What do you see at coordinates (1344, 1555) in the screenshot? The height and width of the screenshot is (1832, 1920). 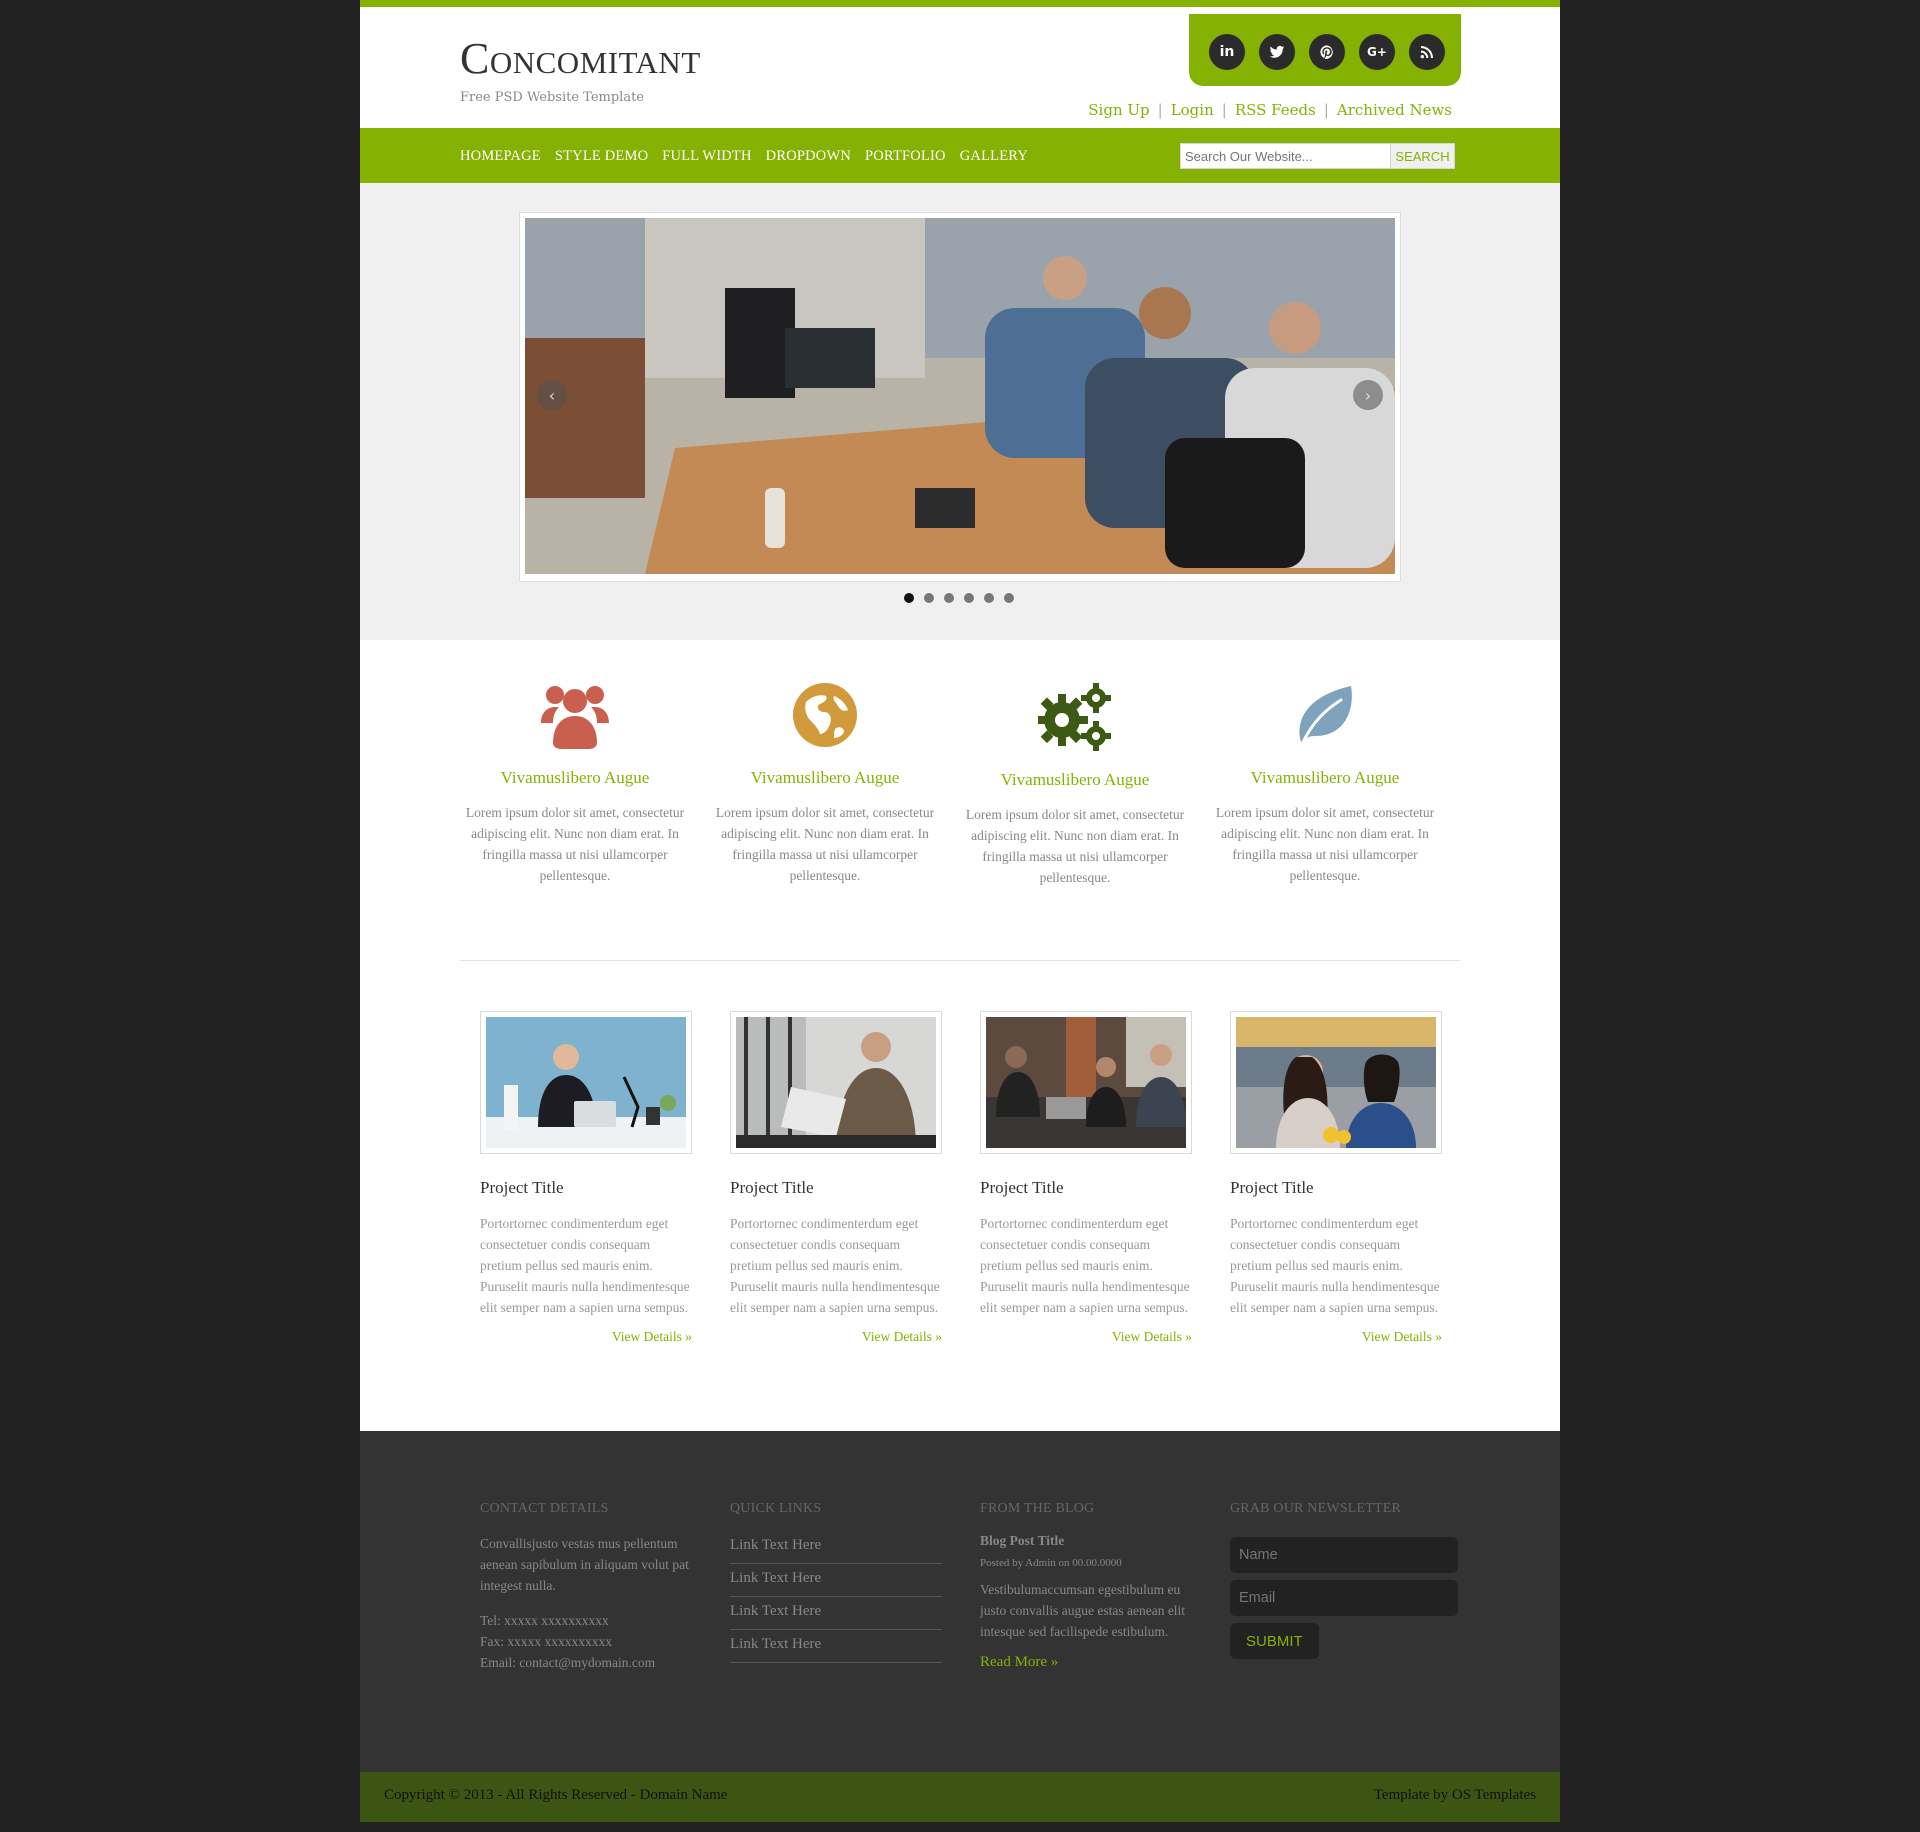 I see `newsletter-name-input` at bounding box center [1344, 1555].